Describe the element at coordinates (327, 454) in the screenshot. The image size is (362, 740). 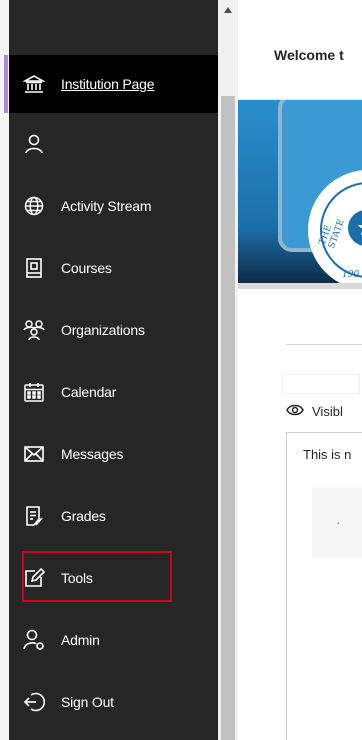
I see `content-text: This is n` at that location.